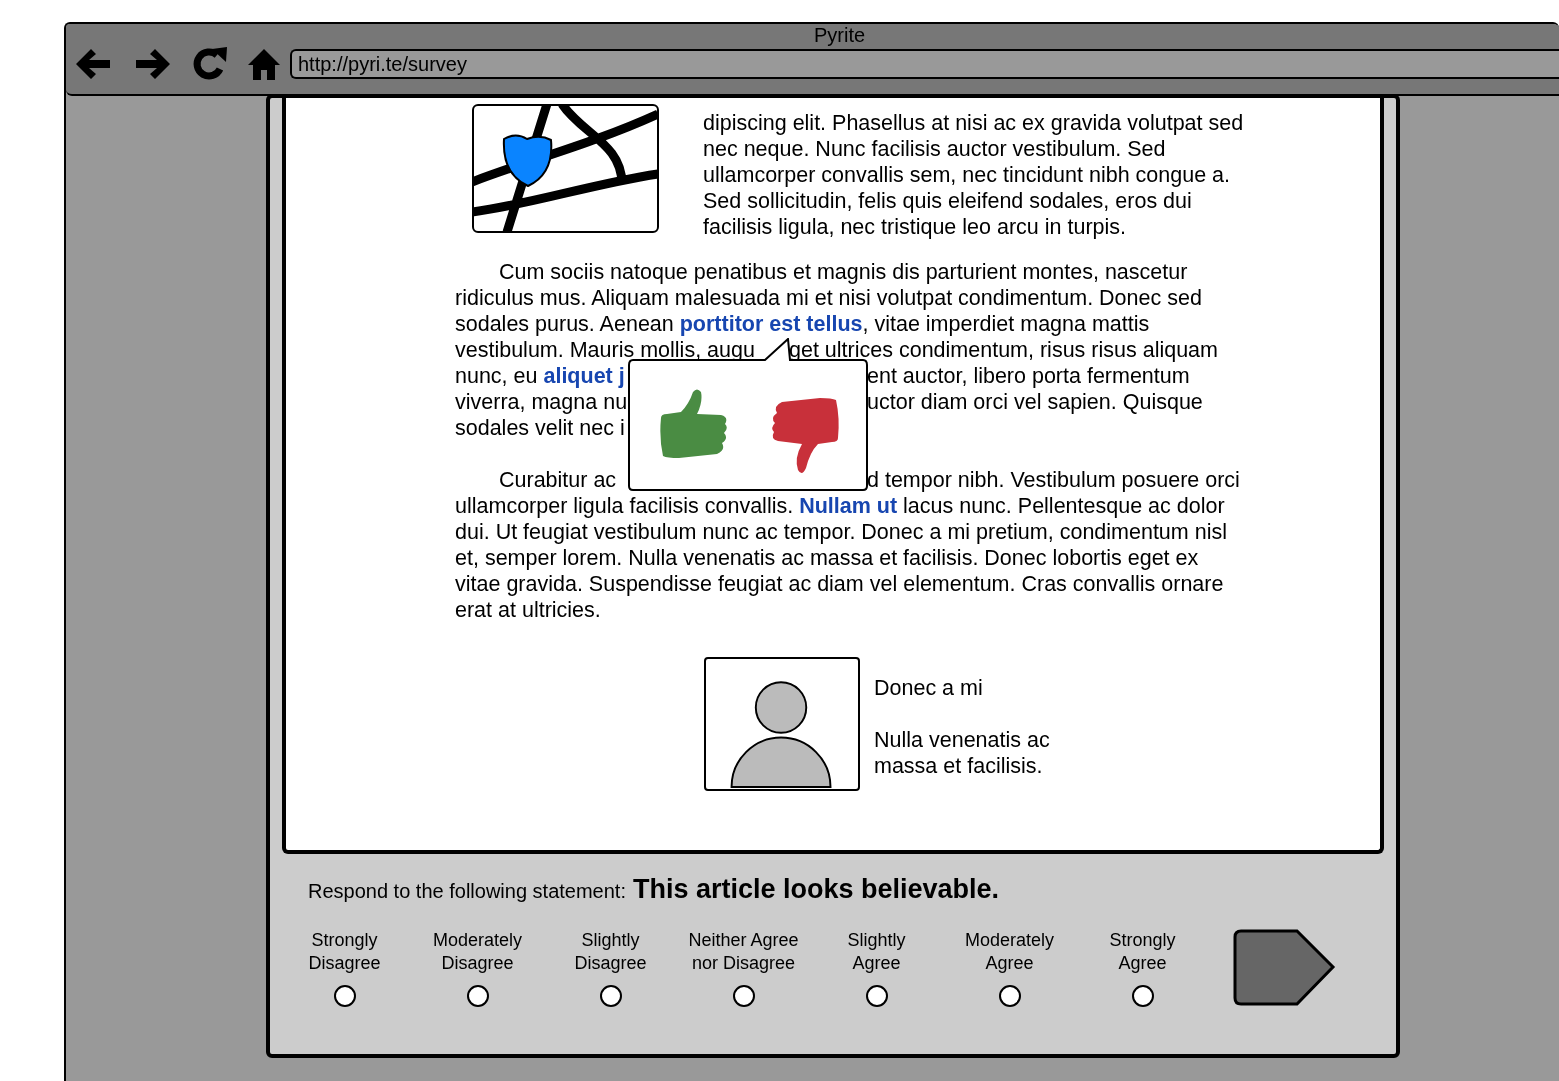  I want to click on paragraph-line: ullamcorper ligula facilisis convallis. Nullam ut lacus nunc. Pellentesque ac dolor, so click(840, 506).